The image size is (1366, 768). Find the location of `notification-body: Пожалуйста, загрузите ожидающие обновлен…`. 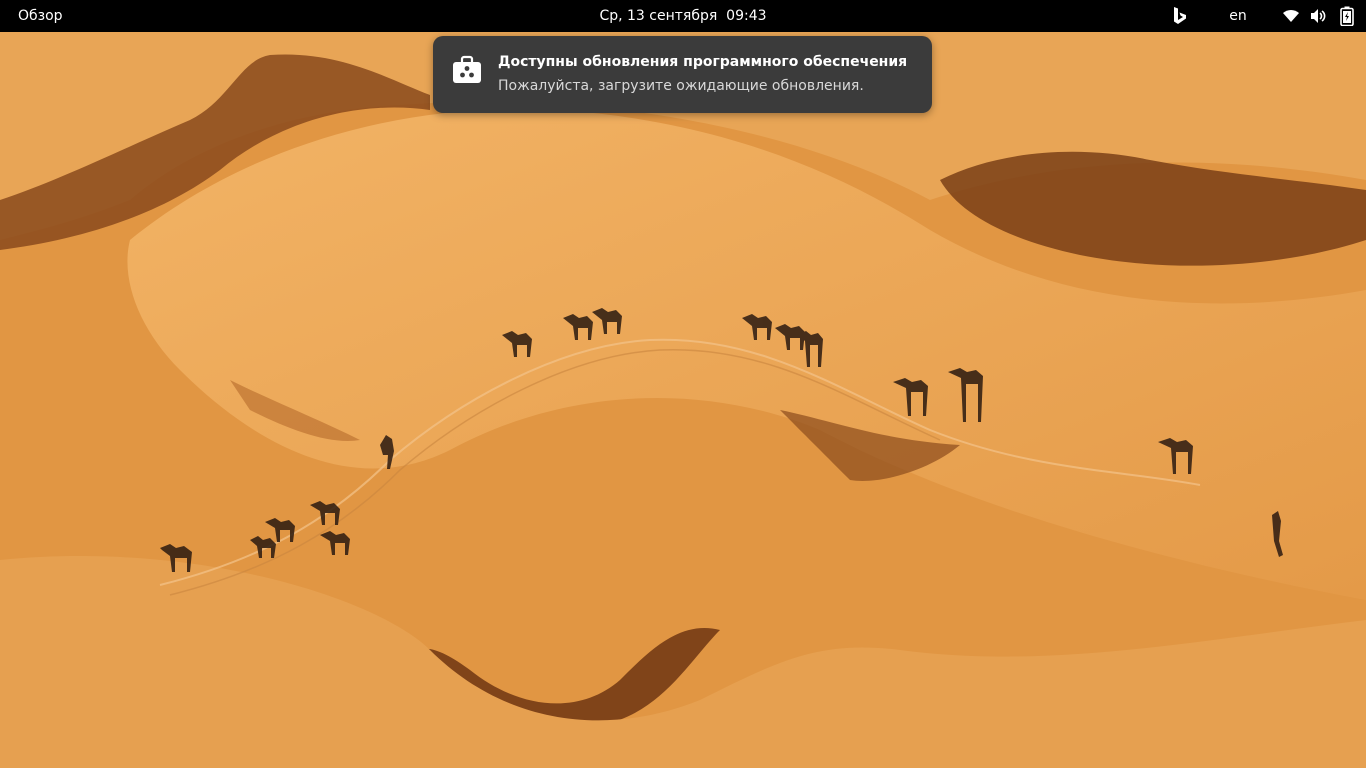

notification-body: Пожалуйста, загрузите ожидающие обновлен… is located at coordinates (681, 86).